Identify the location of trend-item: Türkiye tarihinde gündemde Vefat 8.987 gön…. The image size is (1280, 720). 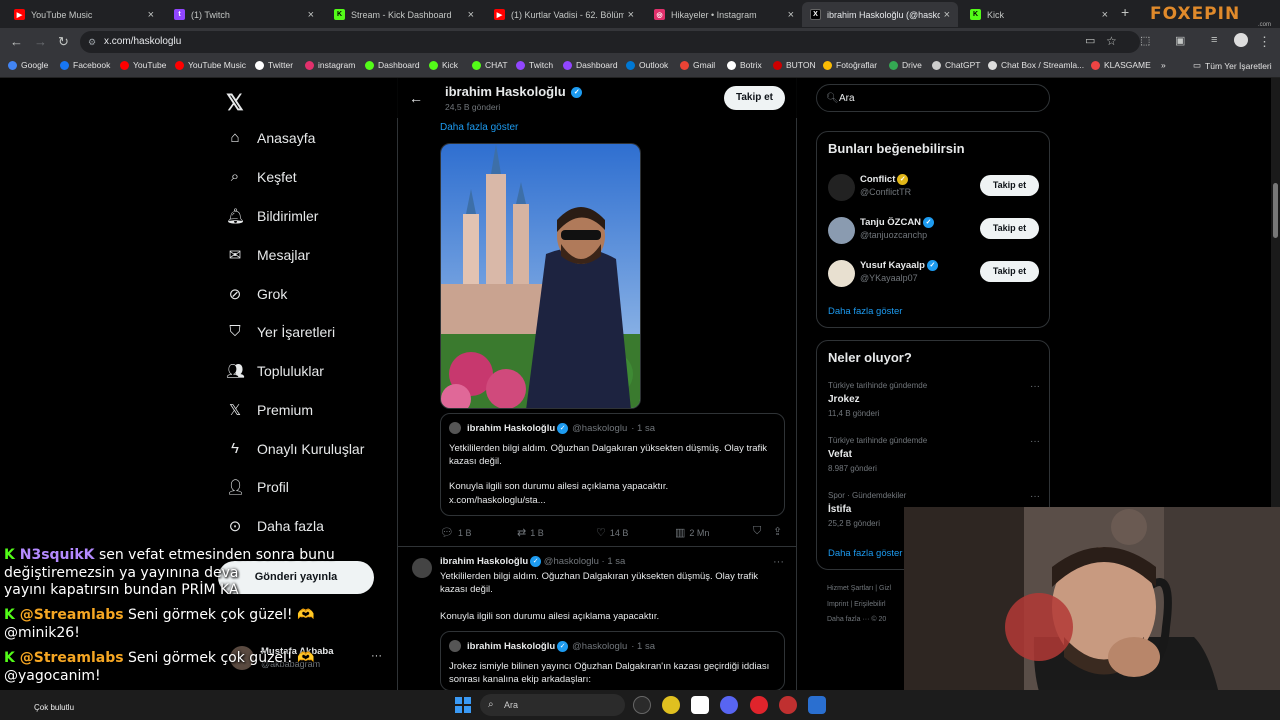
(934, 454).